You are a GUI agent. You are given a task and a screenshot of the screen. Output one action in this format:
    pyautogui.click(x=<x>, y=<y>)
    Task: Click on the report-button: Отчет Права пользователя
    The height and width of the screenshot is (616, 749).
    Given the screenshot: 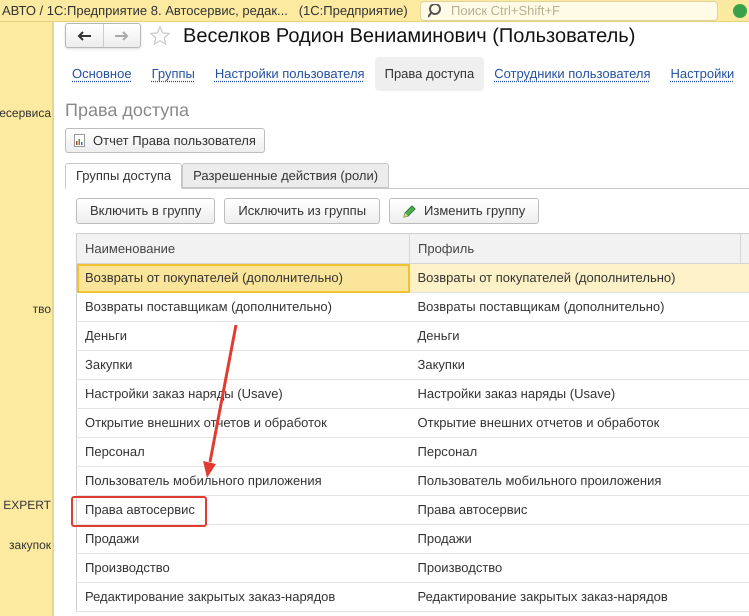 What is the action you would take?
    pyautogui.click(x=165, y=140)
    